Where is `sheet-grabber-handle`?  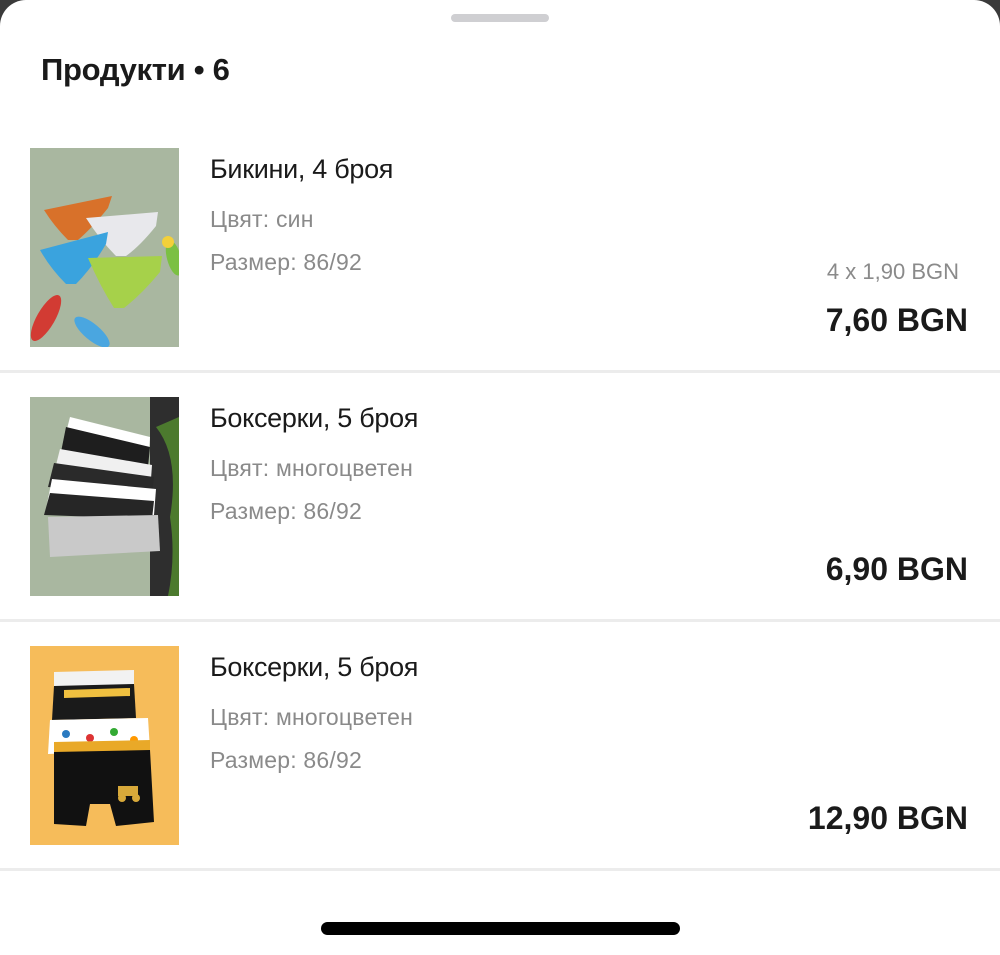
sheet-grabber-handle is located at coordinates (500, 18).